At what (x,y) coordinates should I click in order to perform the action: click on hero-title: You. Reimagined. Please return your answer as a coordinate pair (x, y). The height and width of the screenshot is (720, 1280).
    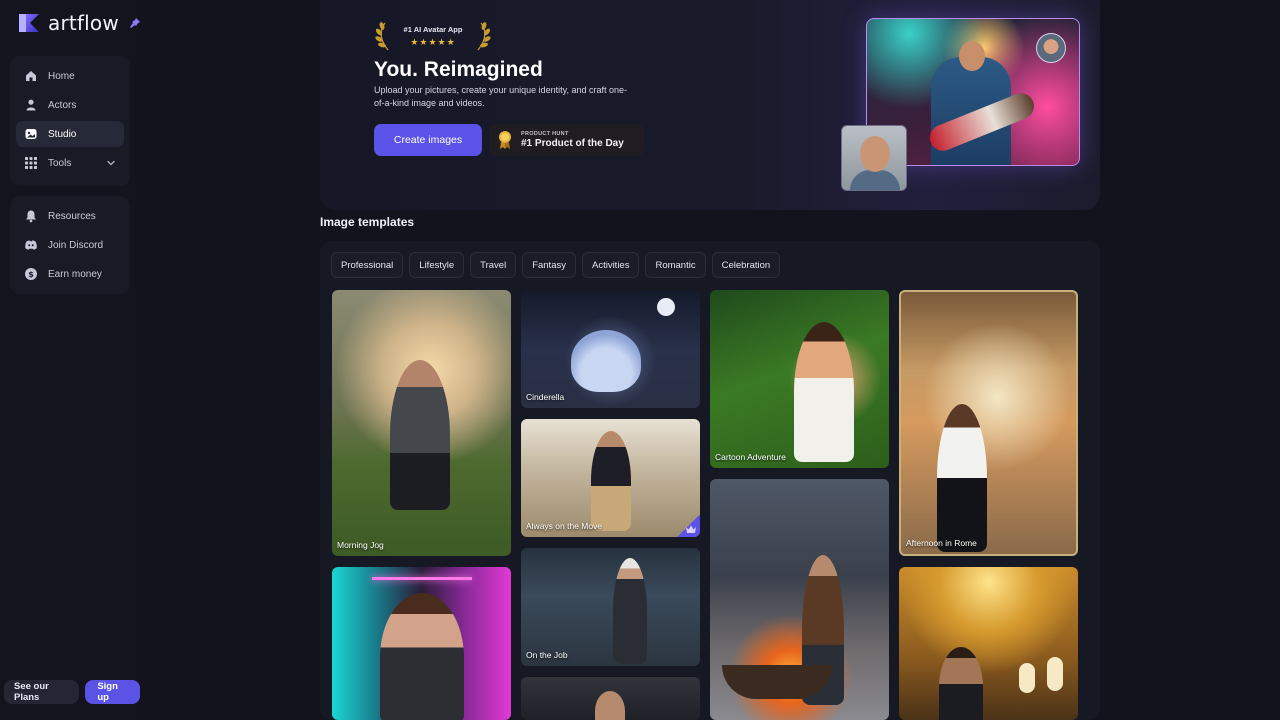
    Looking at the image, I should click on (458, 69).